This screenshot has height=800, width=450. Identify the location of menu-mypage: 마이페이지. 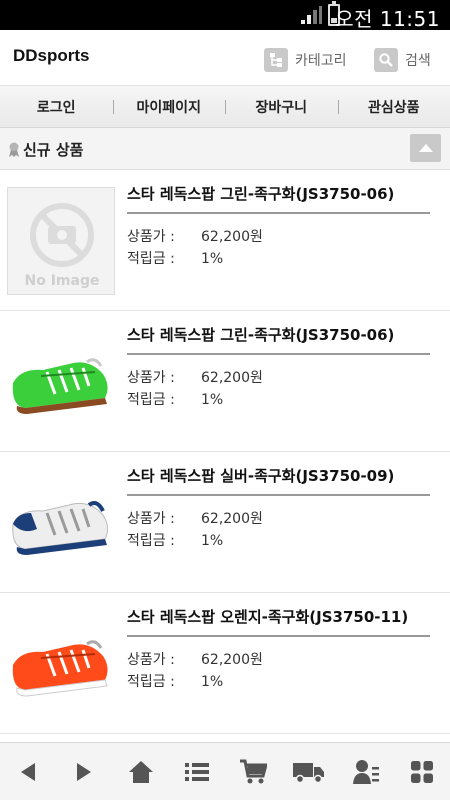
(169, 106).